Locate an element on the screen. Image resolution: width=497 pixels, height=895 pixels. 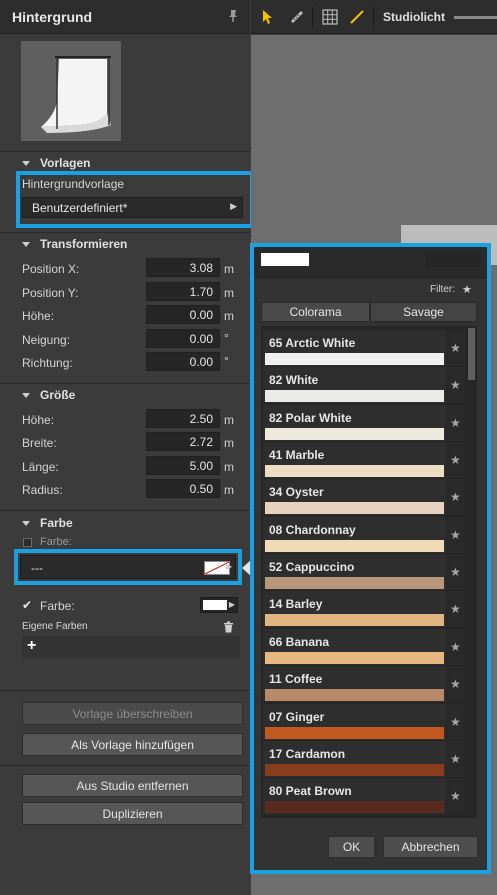
section-farbe: Farbe is located at coordinates (47, 523).